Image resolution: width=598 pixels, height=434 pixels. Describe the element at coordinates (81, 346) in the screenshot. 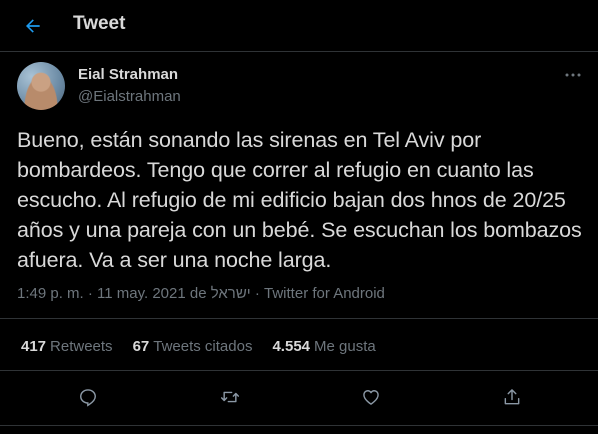

I see `retweets-label: Retweets` at that location.